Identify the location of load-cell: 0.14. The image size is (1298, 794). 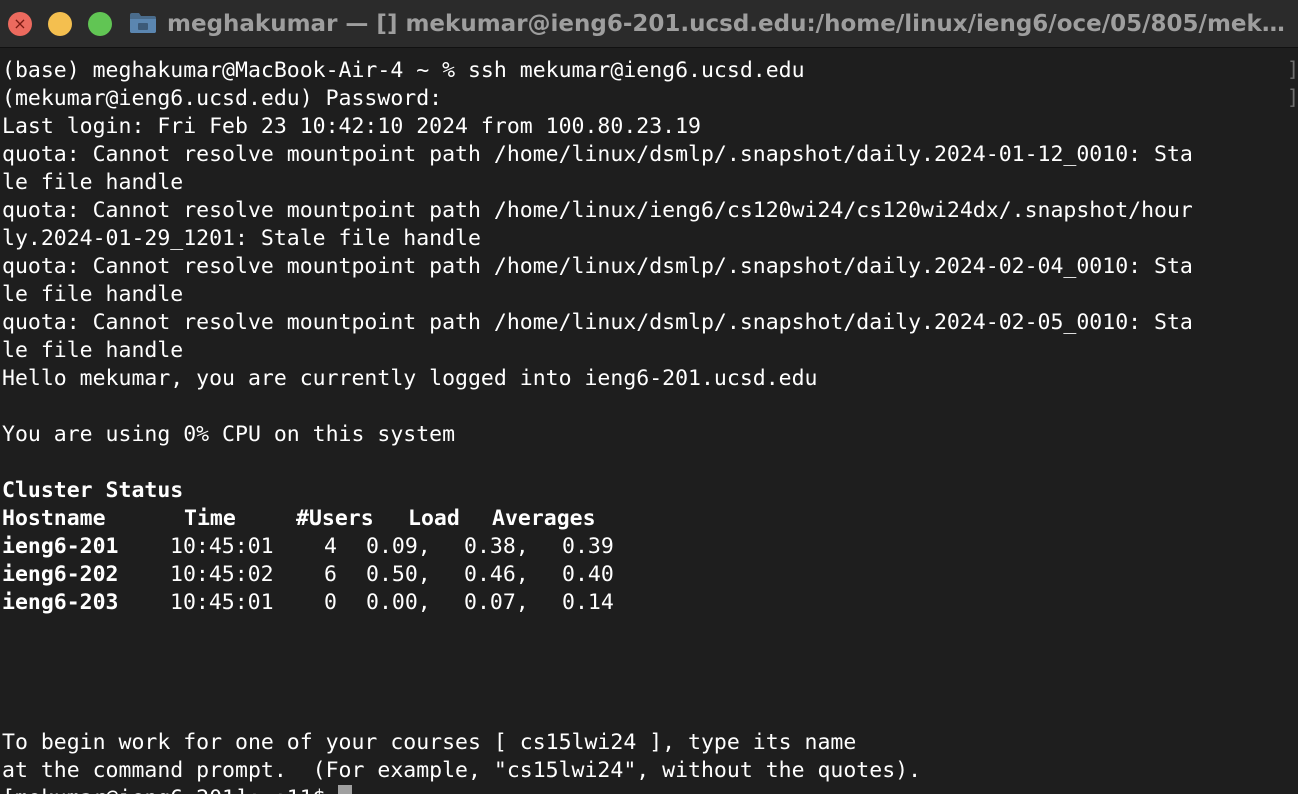
(588, 602).